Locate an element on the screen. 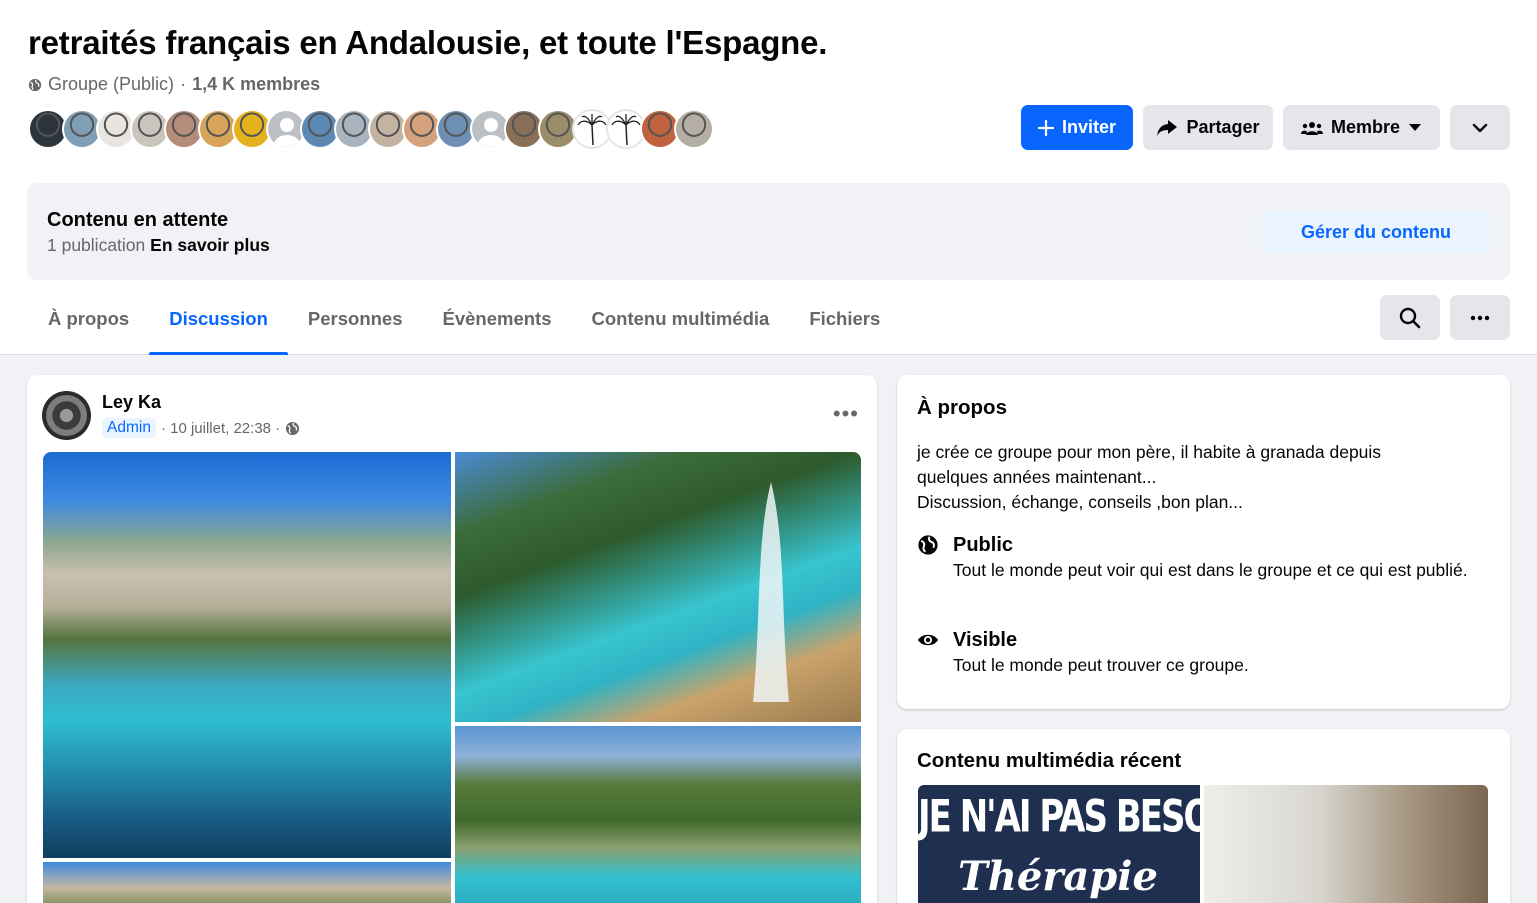 The width and height of the screenshot is (1537, 903). media-thumbnail is located at coordinates (1346, 844).